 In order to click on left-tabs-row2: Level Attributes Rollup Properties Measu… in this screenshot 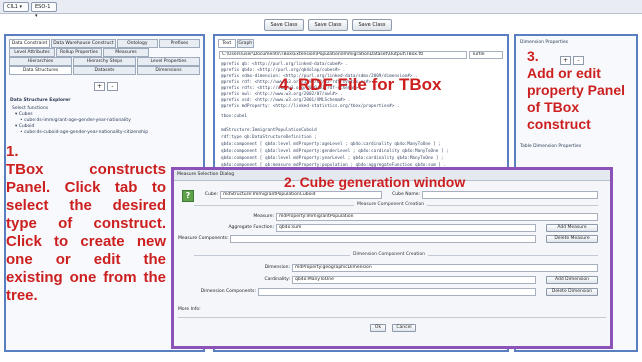, I will do `click(79, 52)`.